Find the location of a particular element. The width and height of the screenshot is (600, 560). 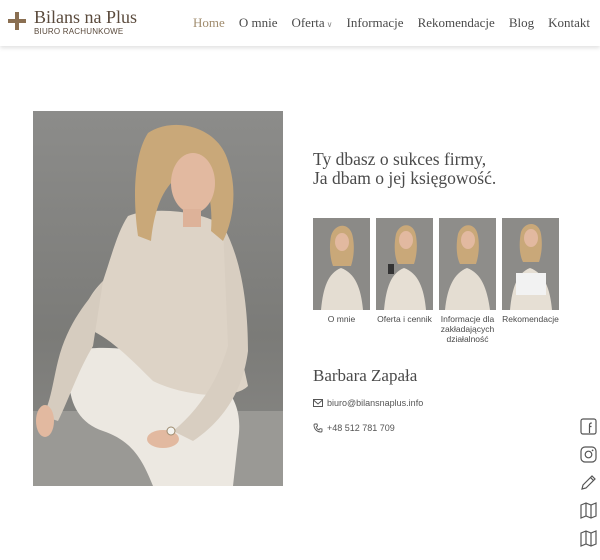

phone-text: +48 512 781 709 is located at coordinates (361, 428).